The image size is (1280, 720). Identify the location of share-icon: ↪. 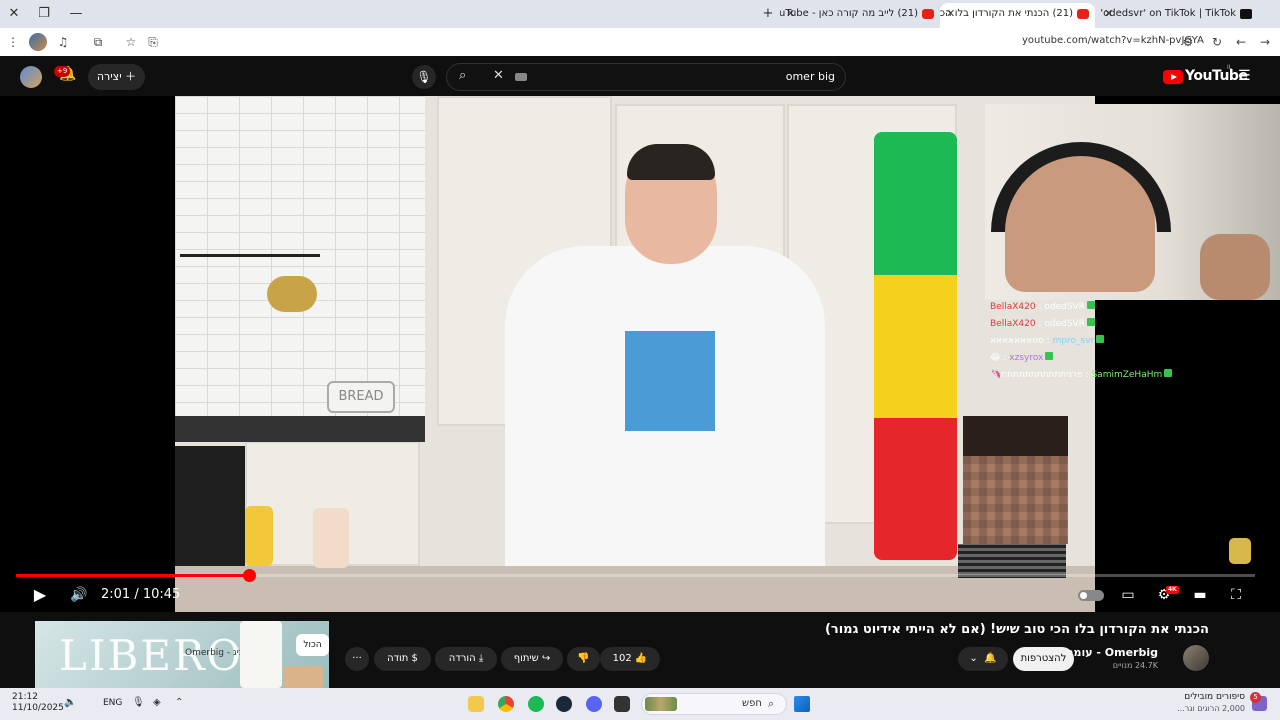
(546, 658).